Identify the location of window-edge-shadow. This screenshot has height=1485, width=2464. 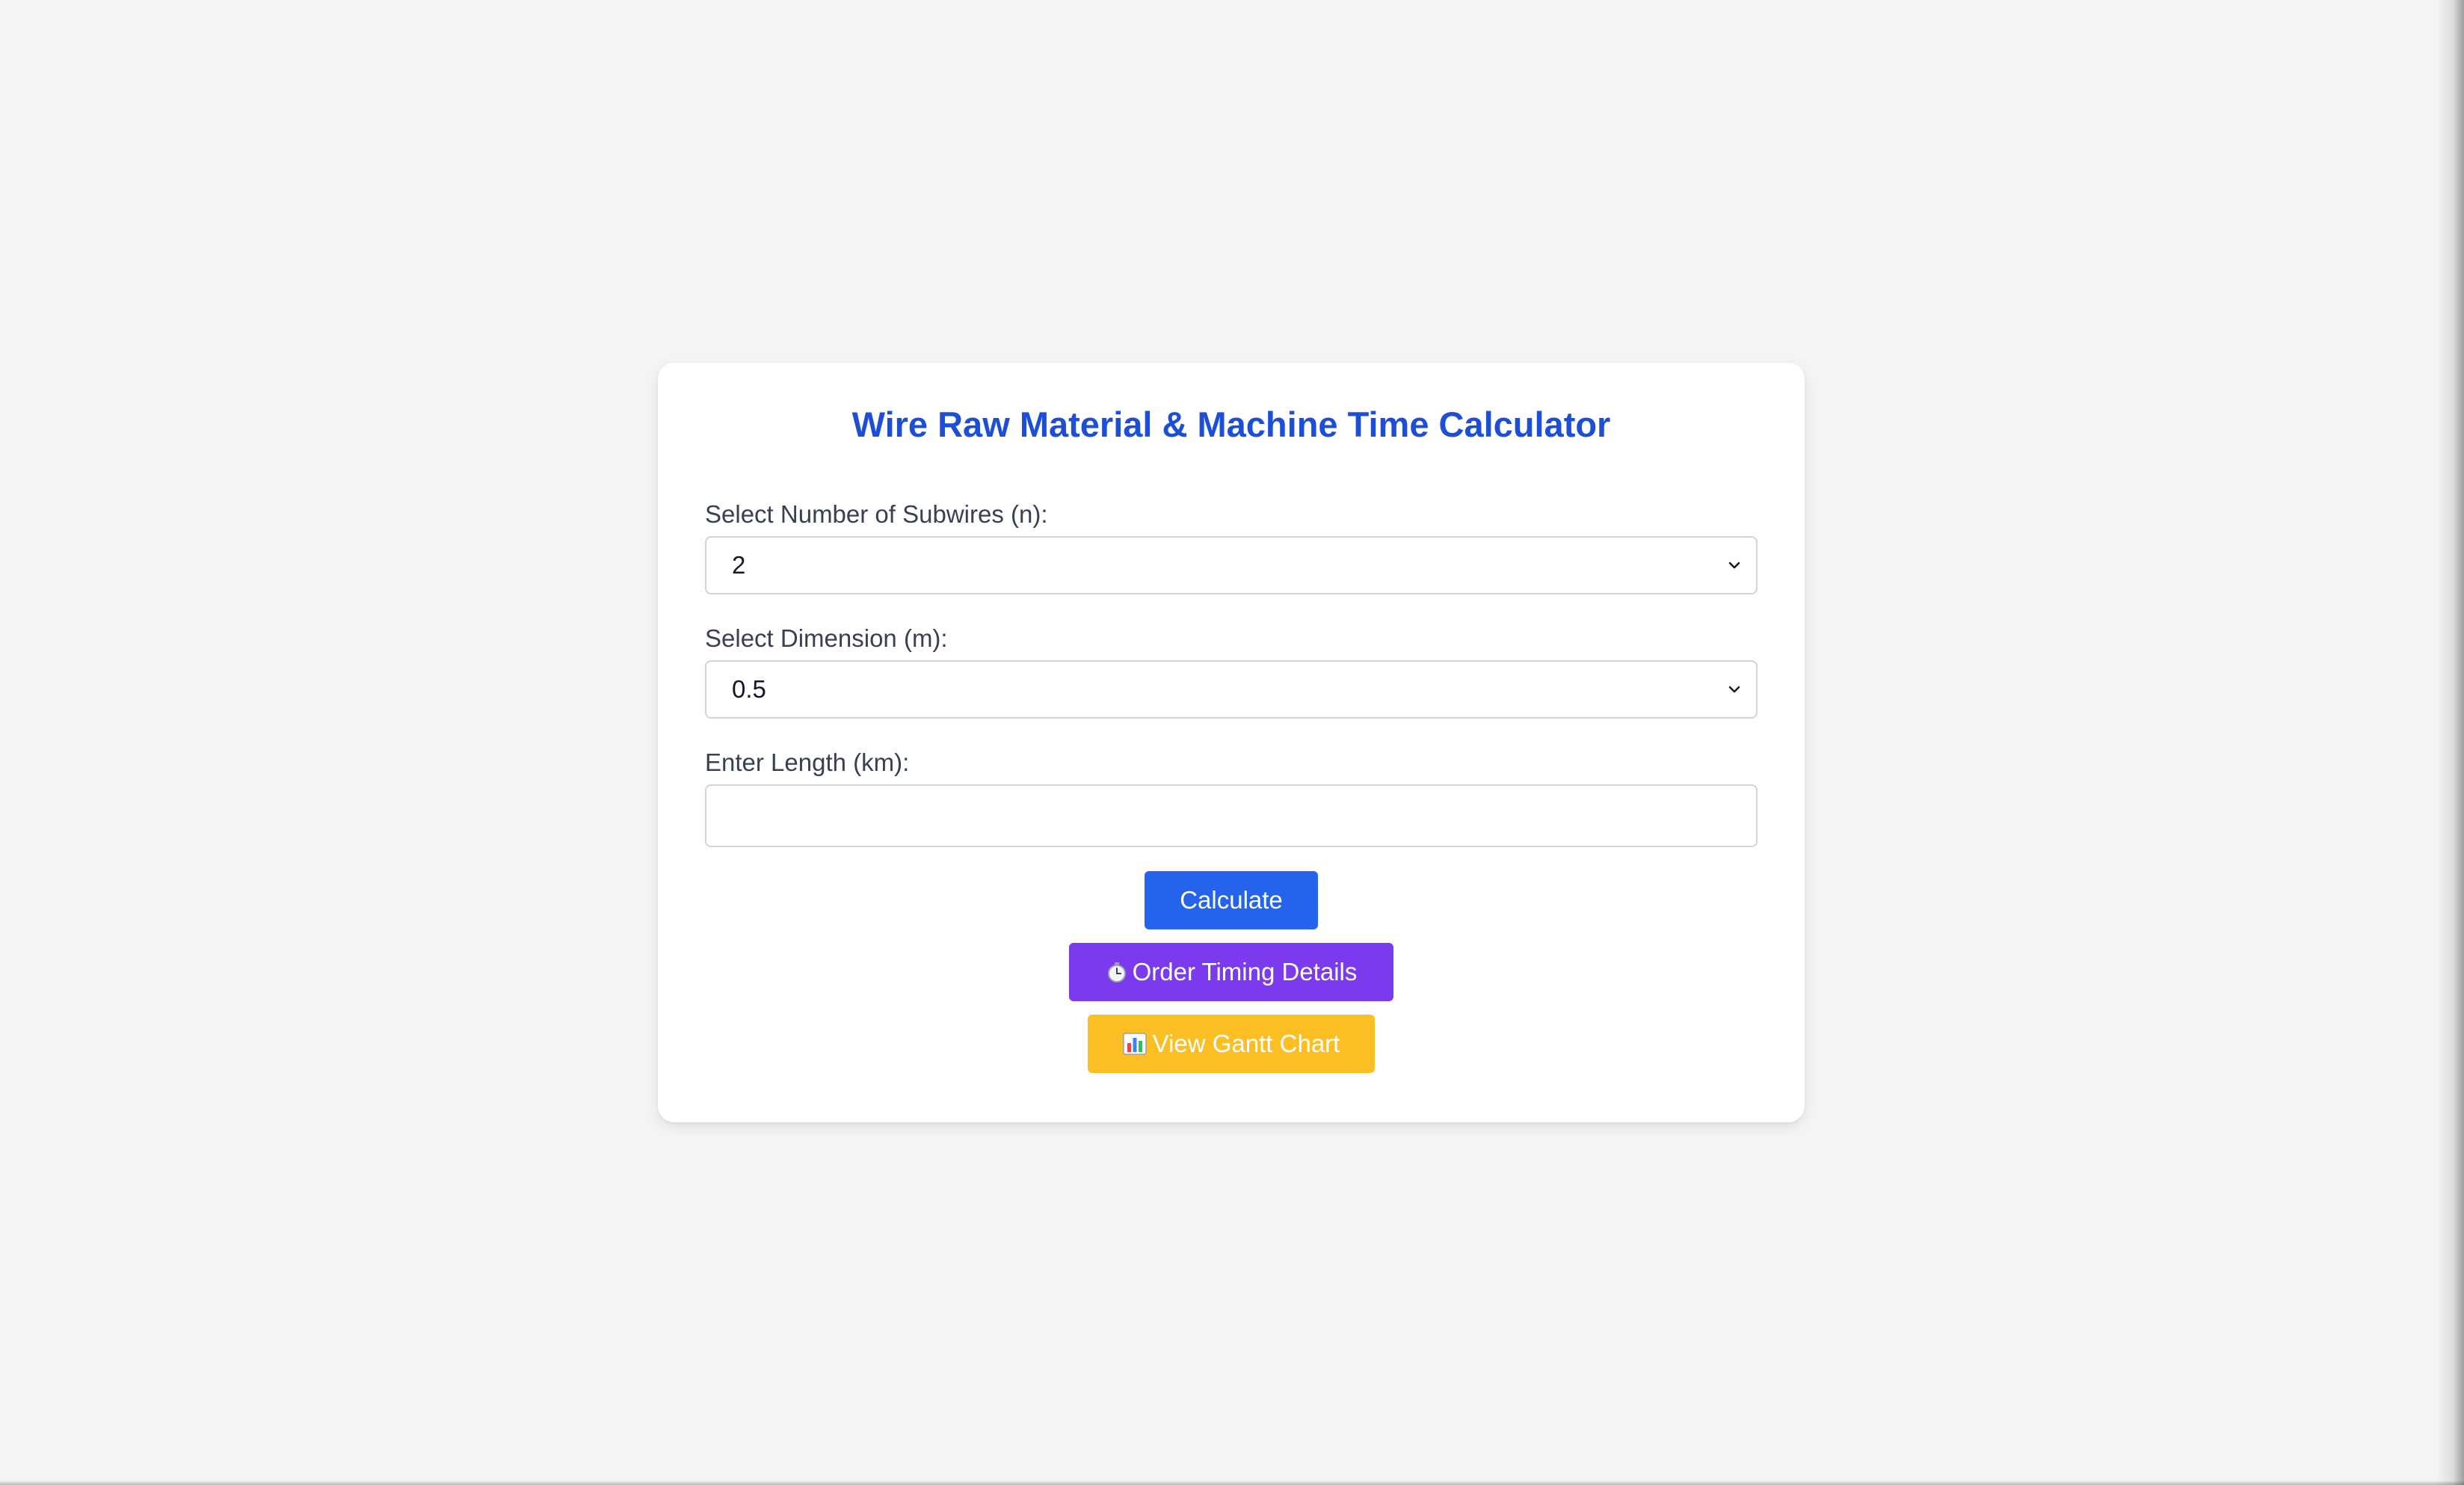
(2450, 742).